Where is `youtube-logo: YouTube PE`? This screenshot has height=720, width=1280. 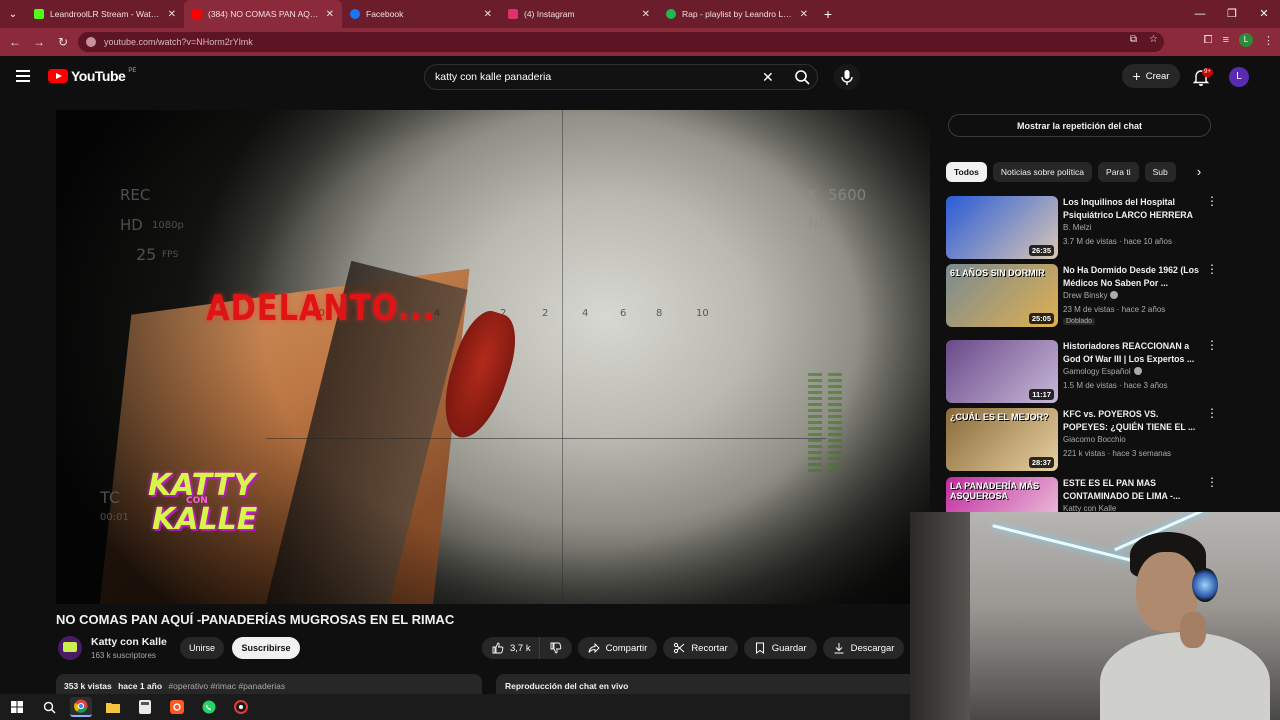
youtube-logo: YouTube PE is located at coordinates (92, 76).